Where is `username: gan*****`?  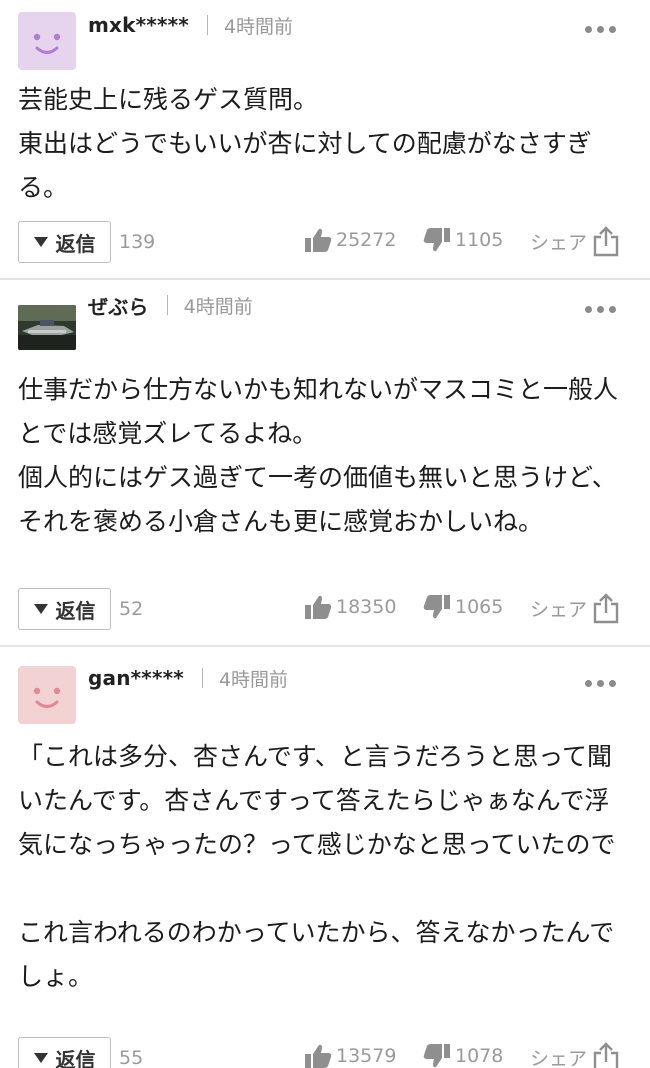 username: gan***** is located at coordinates (136, 678).